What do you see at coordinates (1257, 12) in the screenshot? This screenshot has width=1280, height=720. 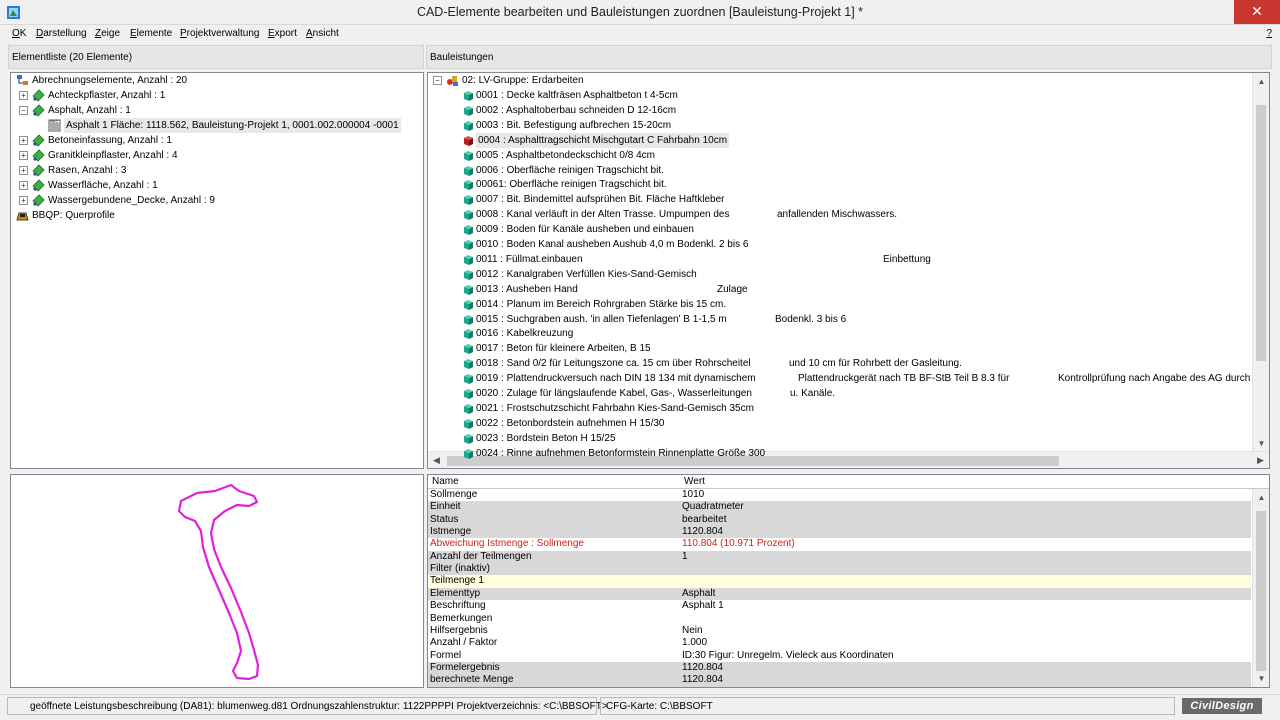 I see `close-button: ✕` at bounding box center [1257, 12].